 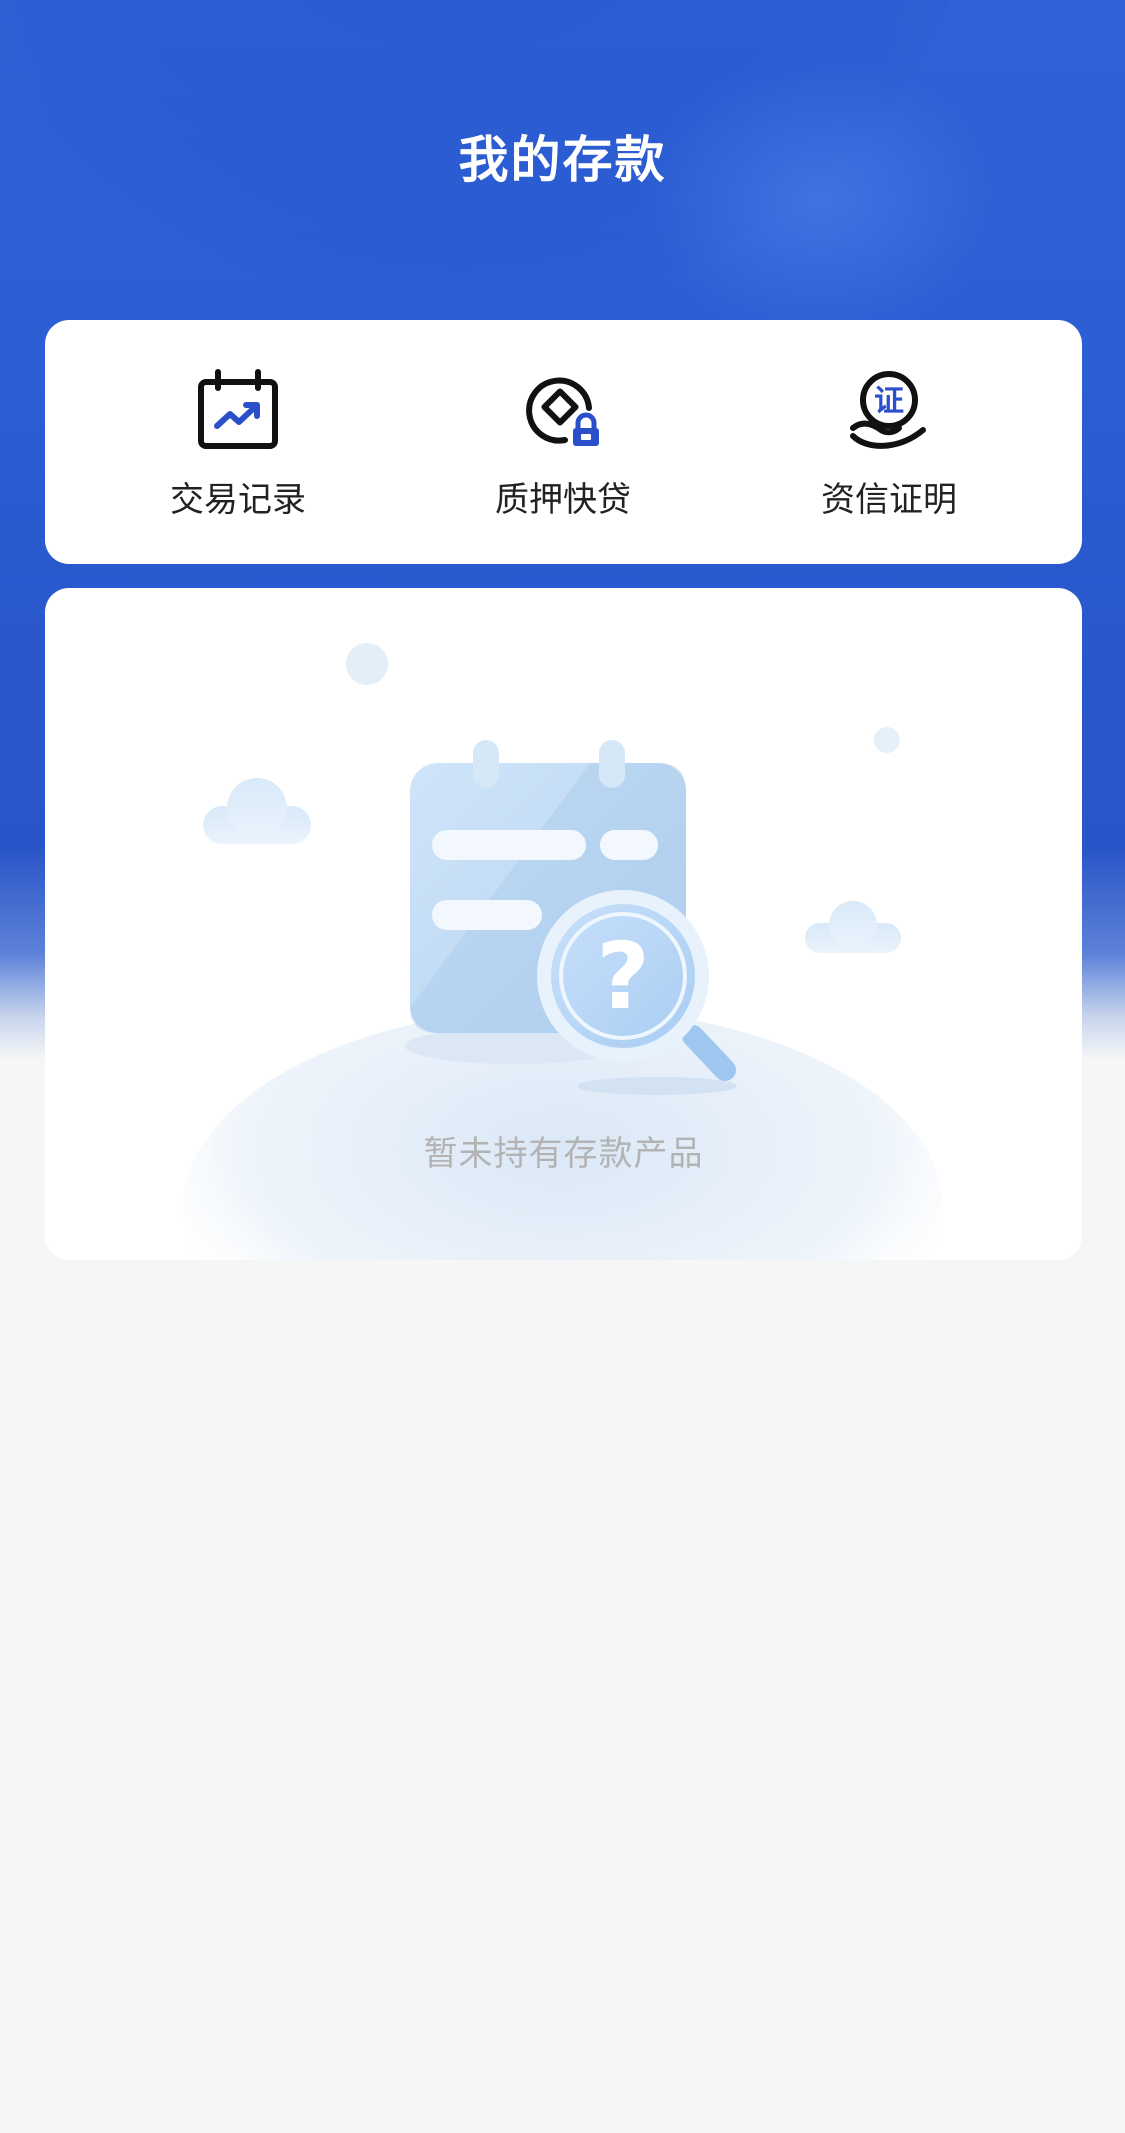 What do you see at coordinates (889, 500) in the screenshot?
I see `quick-action-label: 资信证明` at bounding box center [889, 500].